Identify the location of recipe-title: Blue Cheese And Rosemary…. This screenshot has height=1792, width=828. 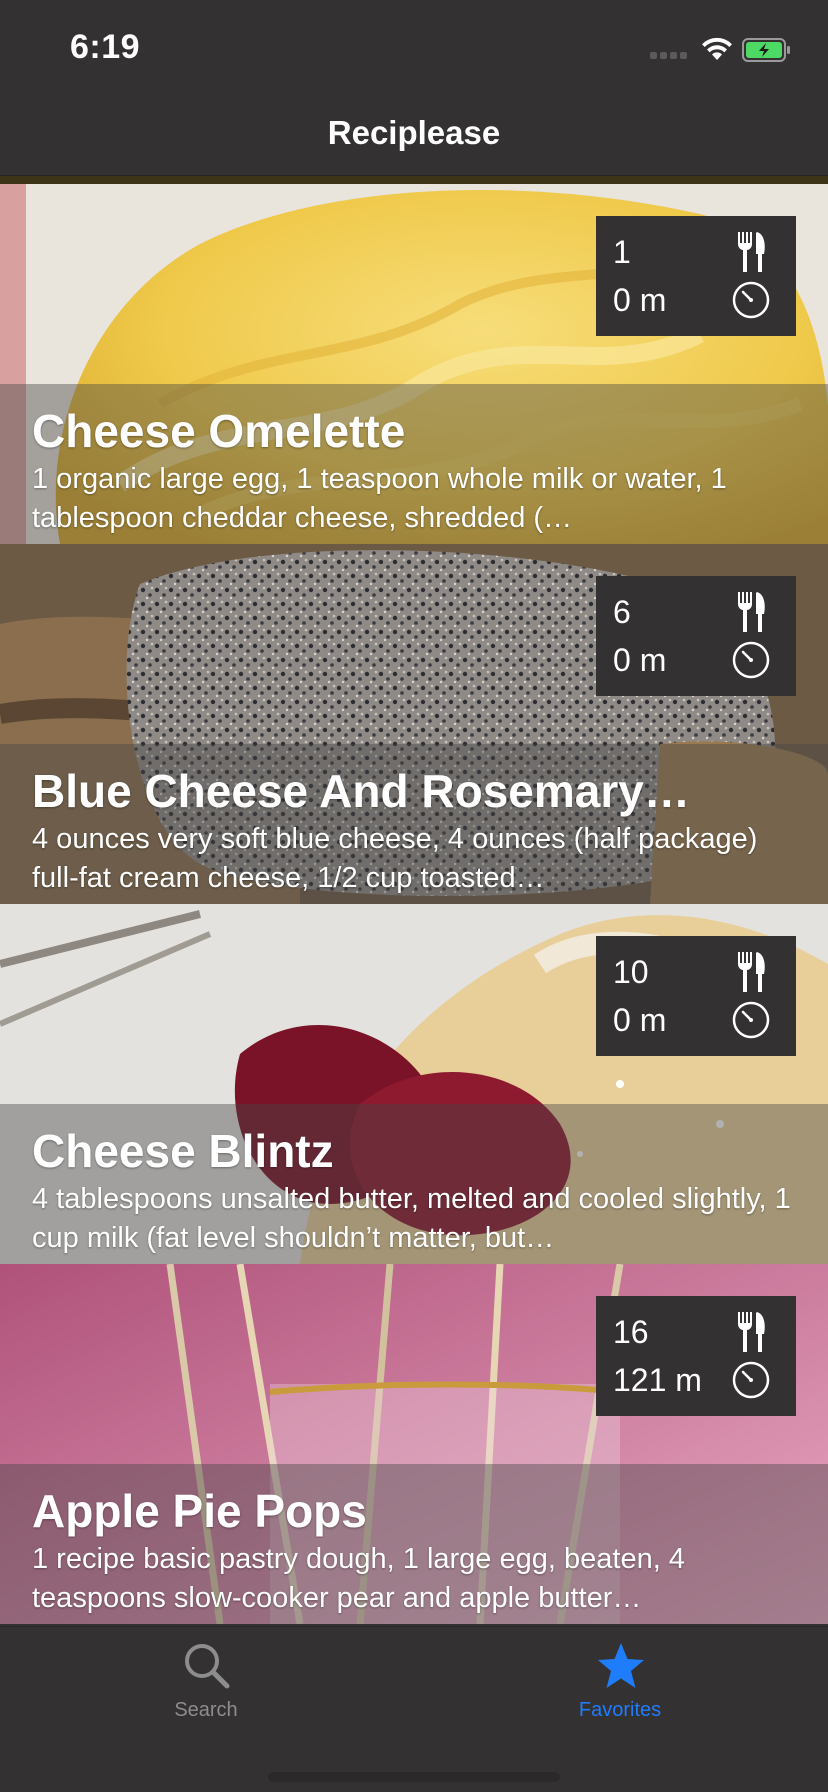
(361, 791).